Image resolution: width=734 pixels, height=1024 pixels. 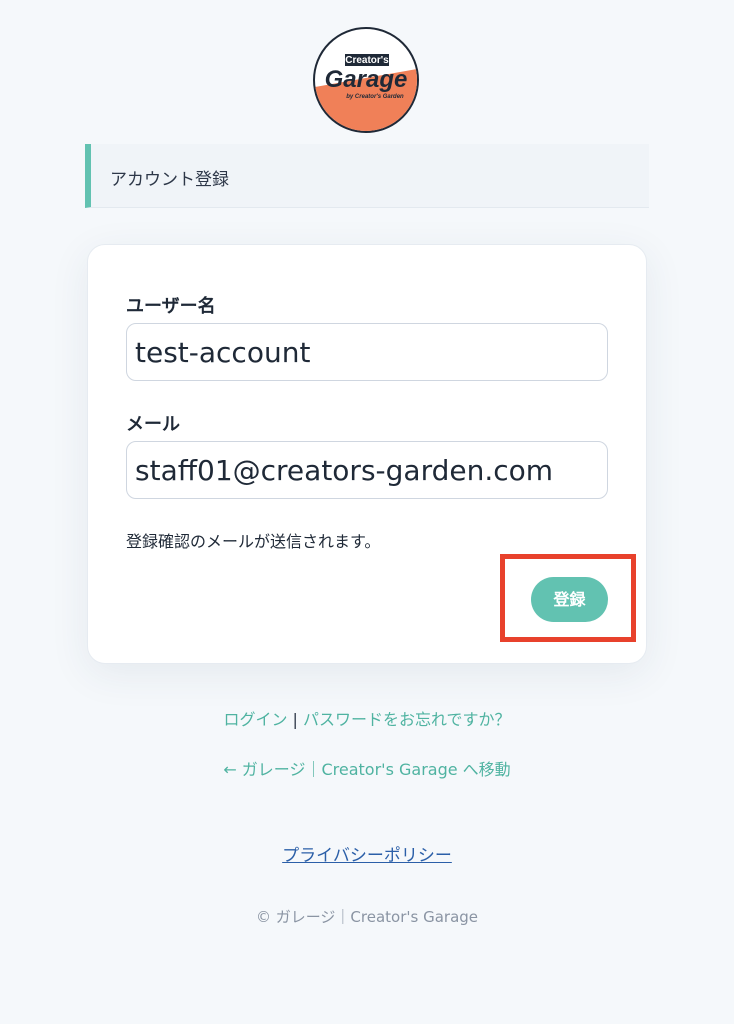 What do you see at coordinates (407, 719) in the screenshot?
I see `forgot-password-link: パスワードをお忘れですか？` at bounding box center [407, 719].